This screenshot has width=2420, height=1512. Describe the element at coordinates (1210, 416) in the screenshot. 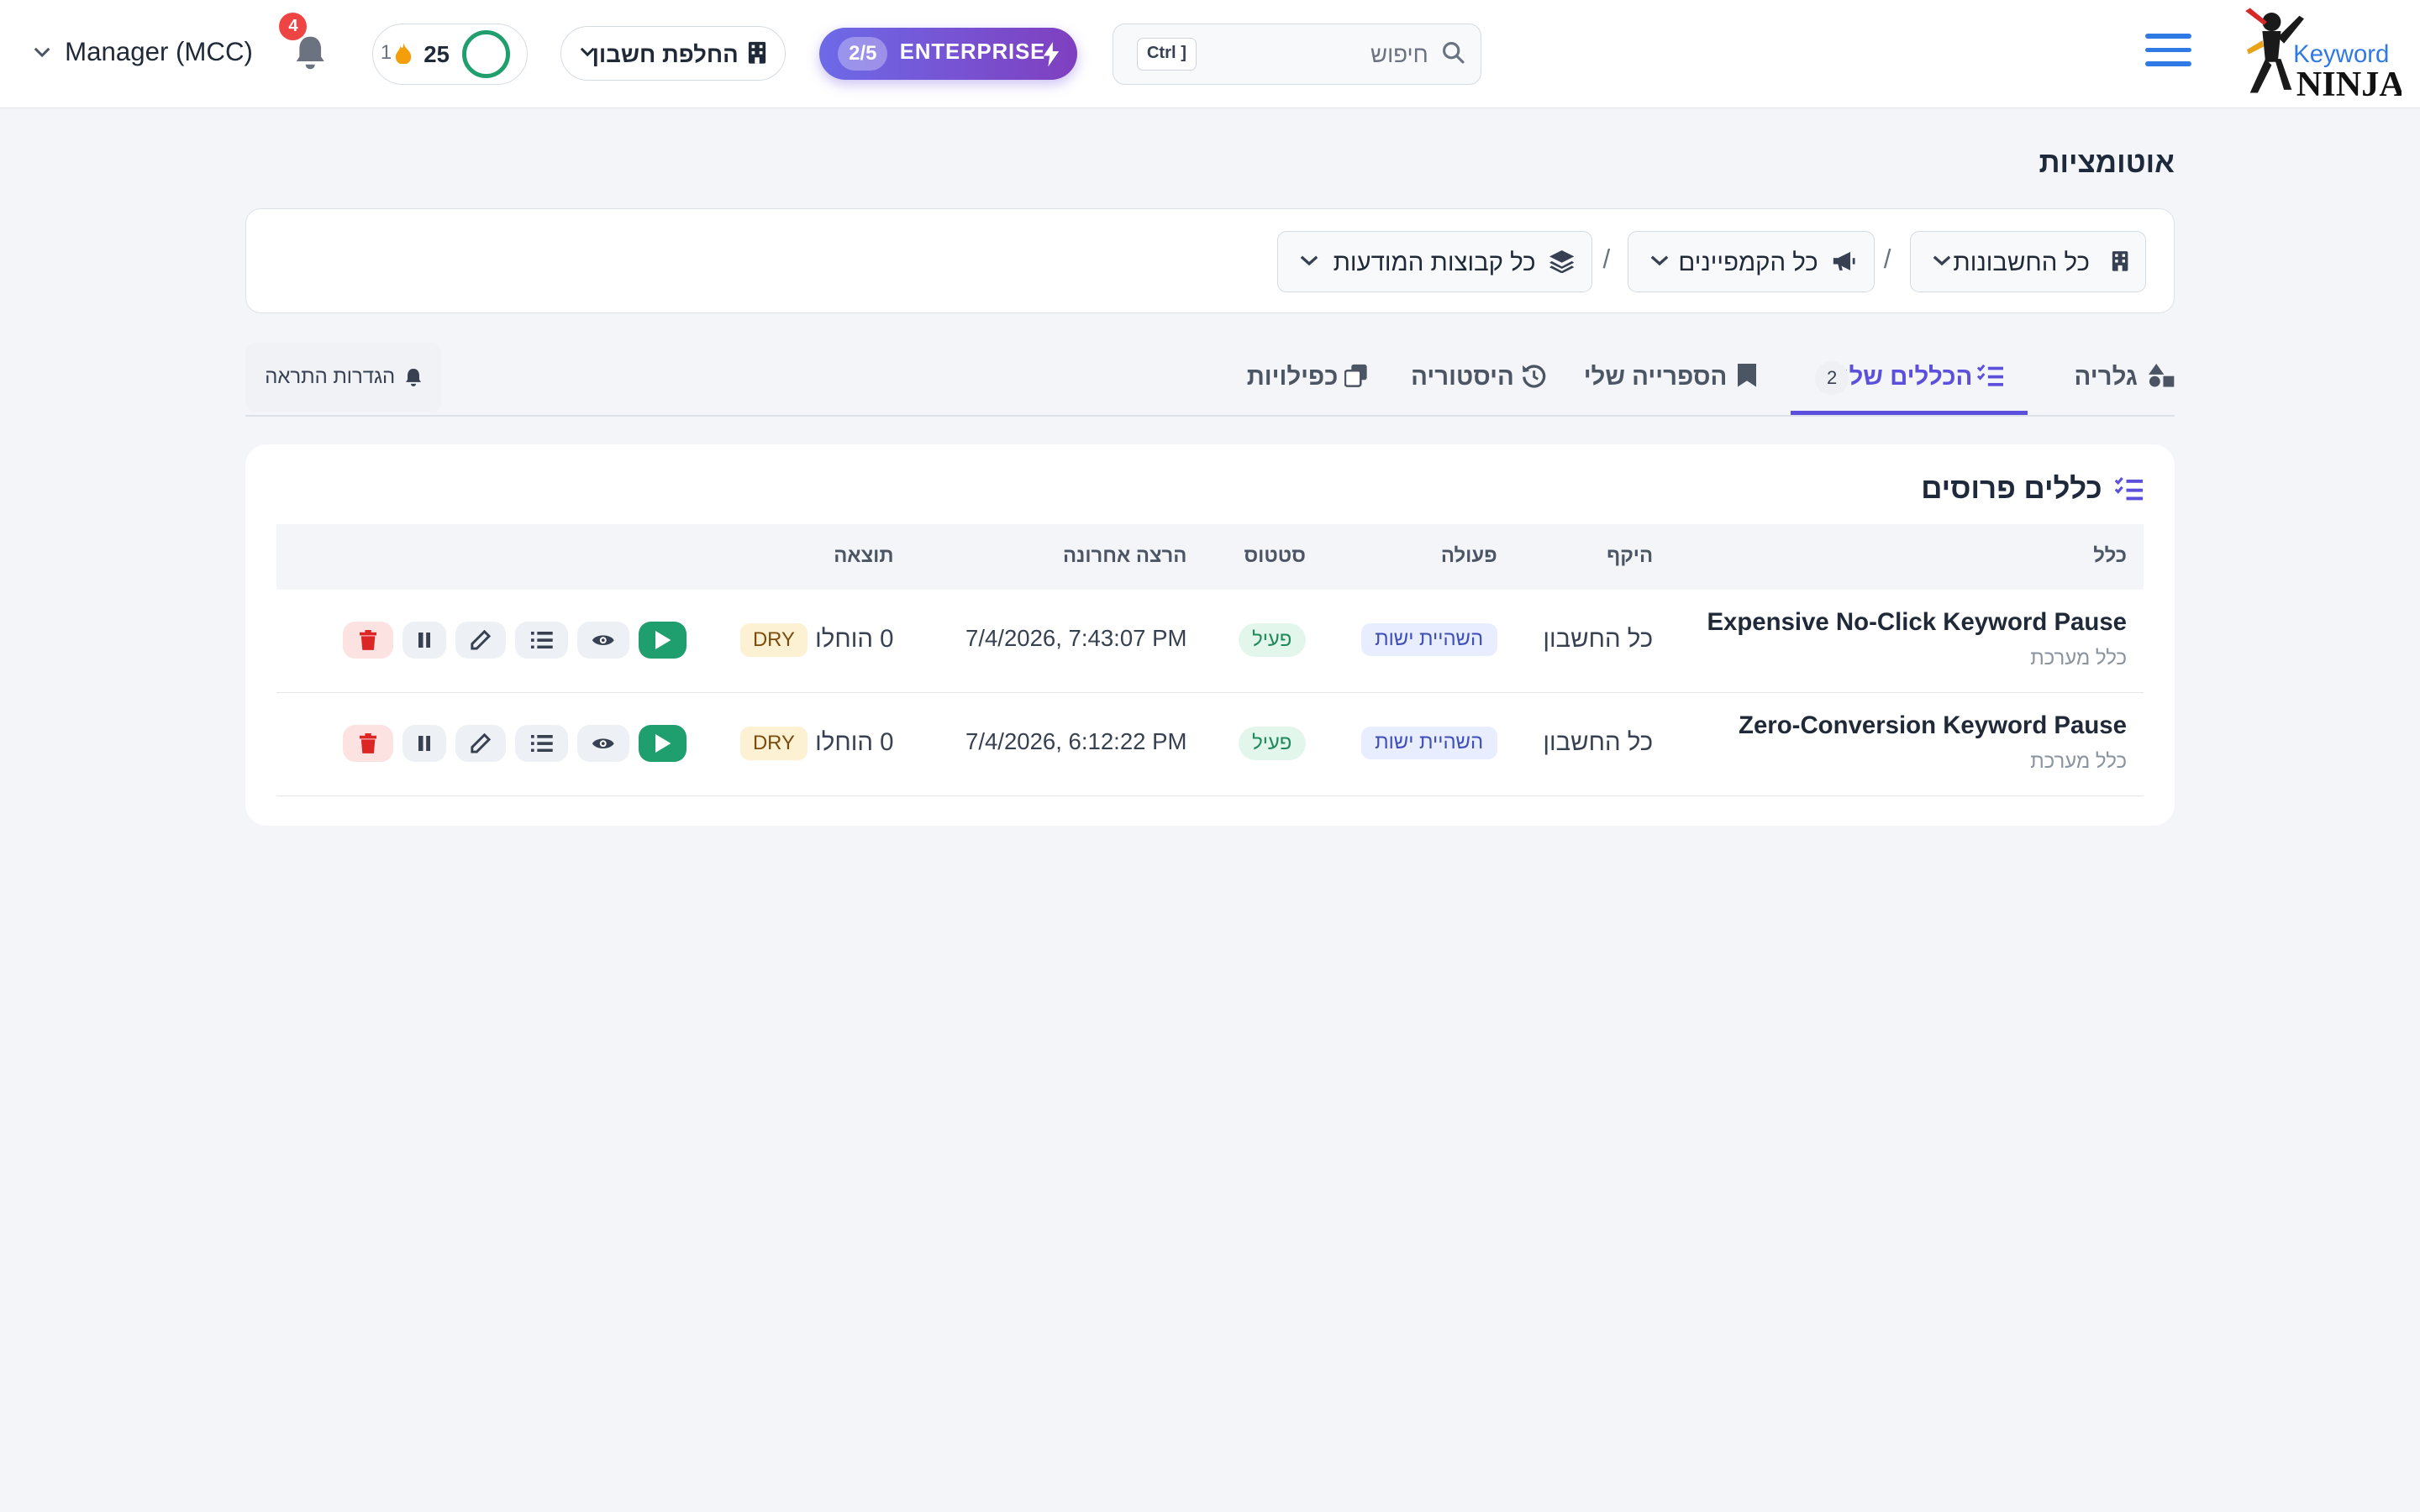

I see `tabs-divider` at that location.